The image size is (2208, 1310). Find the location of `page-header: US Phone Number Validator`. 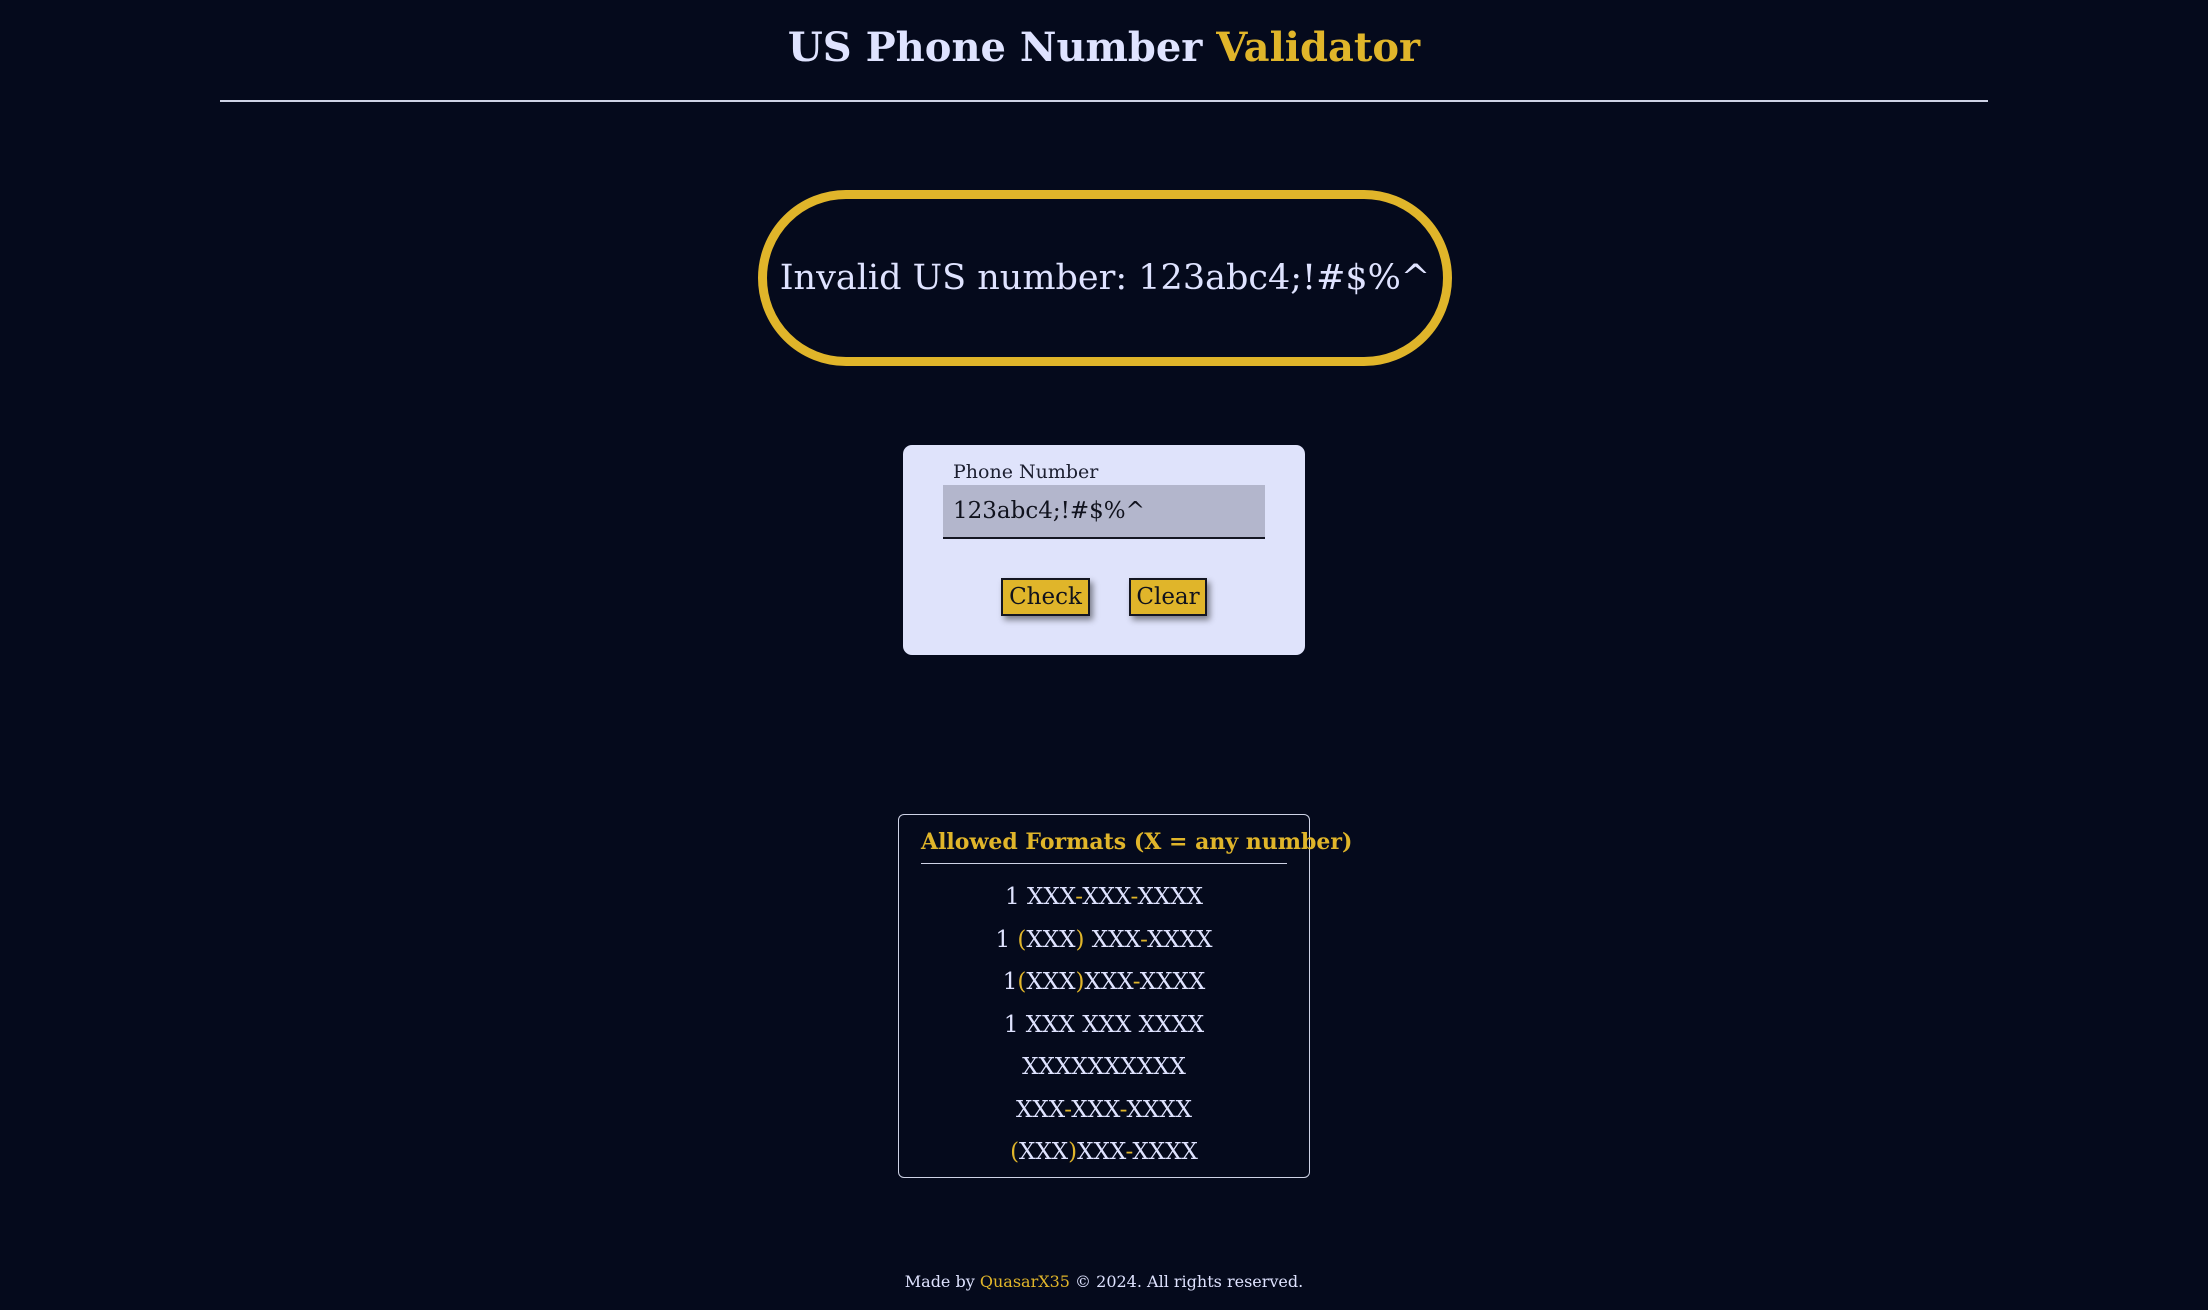

page-header: US Phone Number Validator is located at coordinates (1104, 51).